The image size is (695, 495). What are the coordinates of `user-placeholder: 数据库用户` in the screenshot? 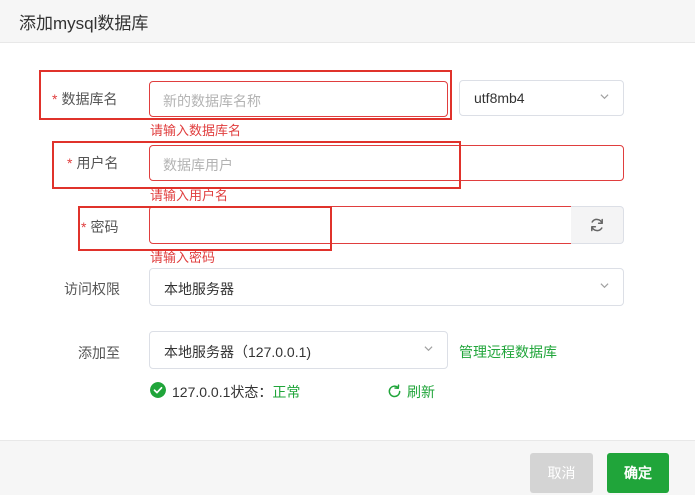 It's located at (198, 165).